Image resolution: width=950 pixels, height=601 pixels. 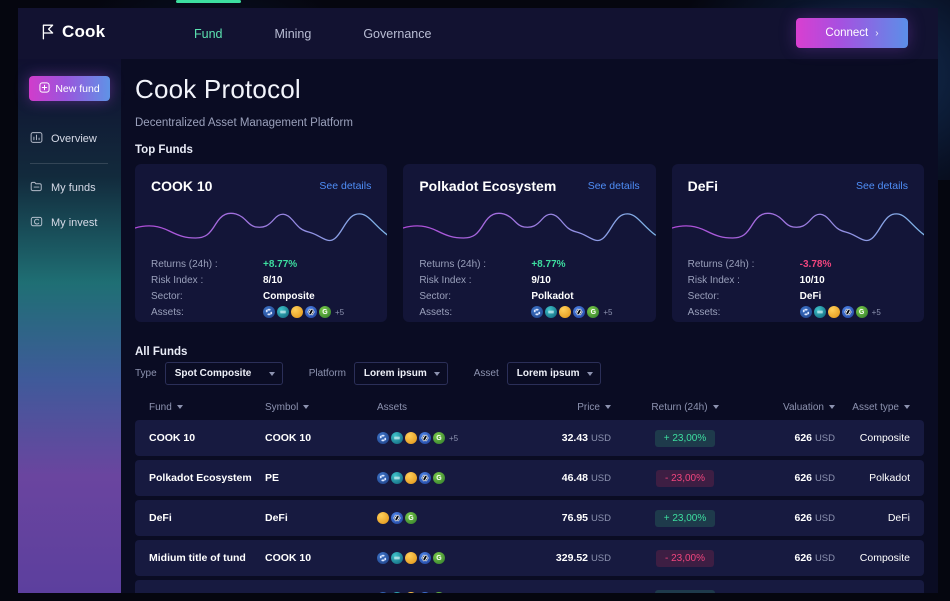 I want to click on column-header-price: Price, so click(x=573, y=407).